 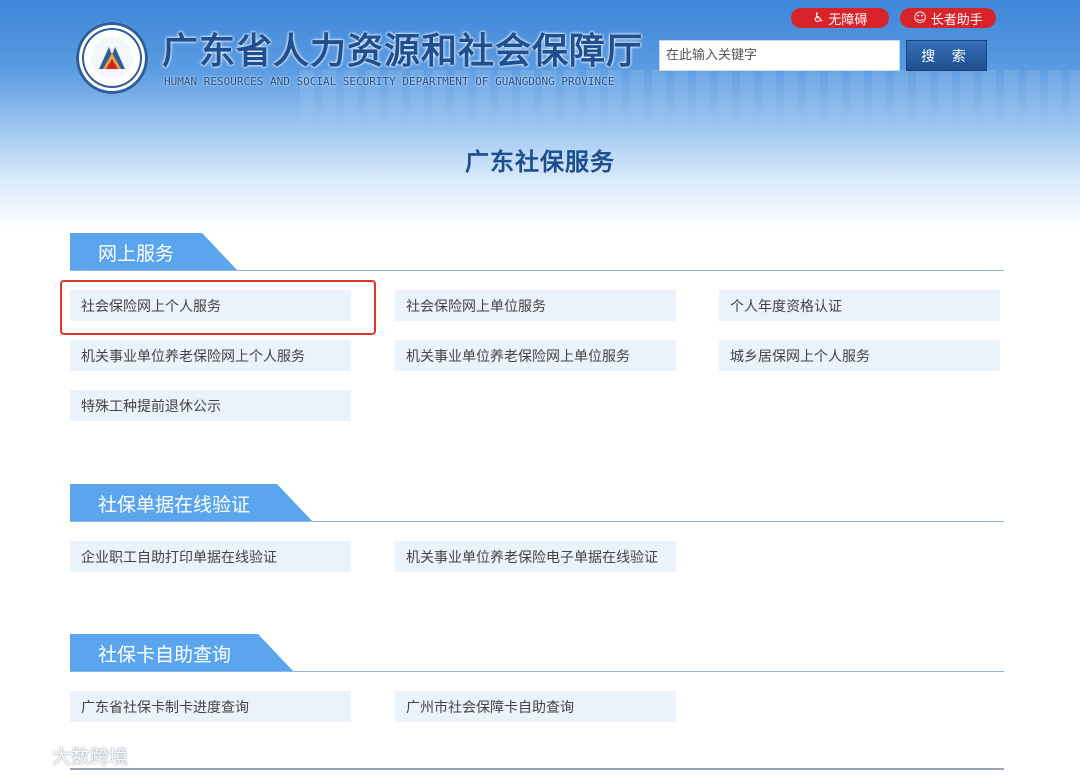 What do you see at coordinates (779, 55) in the screenshot?
I see `search-input` at bounding box center [779, 55].